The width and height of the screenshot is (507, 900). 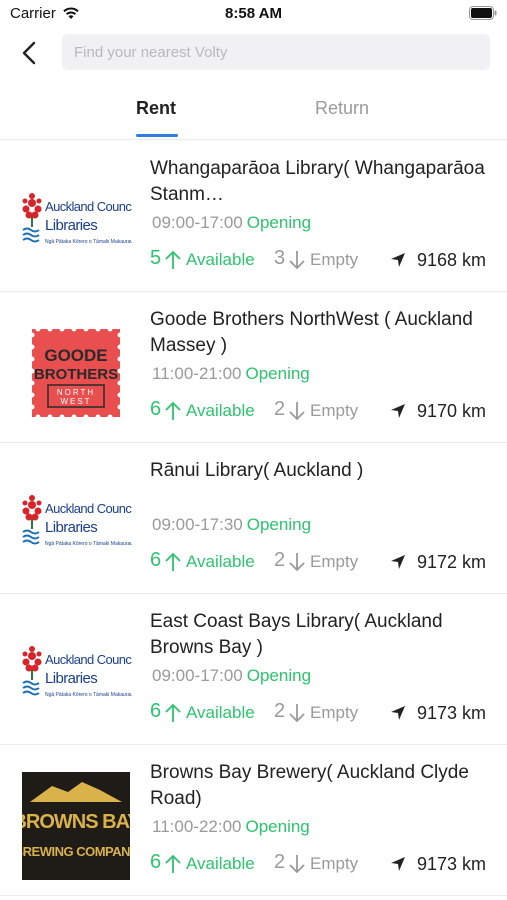 What do you see at coordinates (156, 108) in the screenshot?
I see `tab-rent: Rent` at bounding box center [156, 108].